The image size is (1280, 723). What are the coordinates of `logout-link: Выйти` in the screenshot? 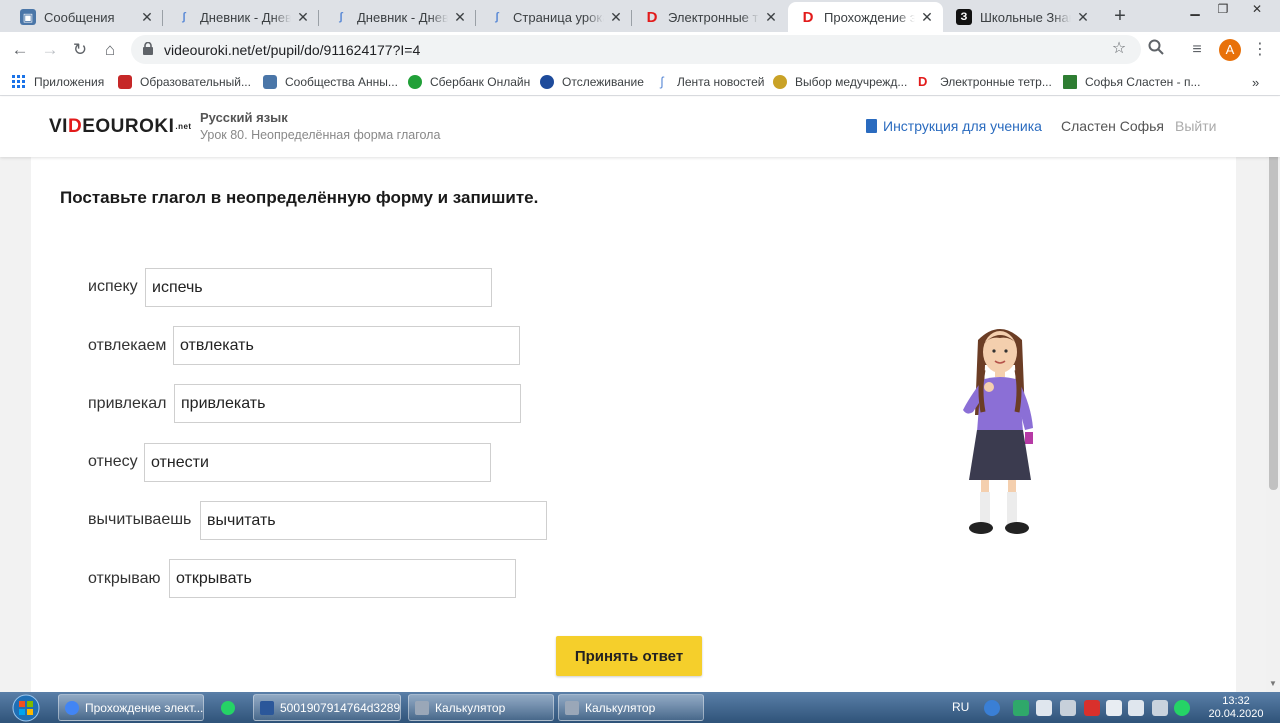 It's located at (1195, 126).